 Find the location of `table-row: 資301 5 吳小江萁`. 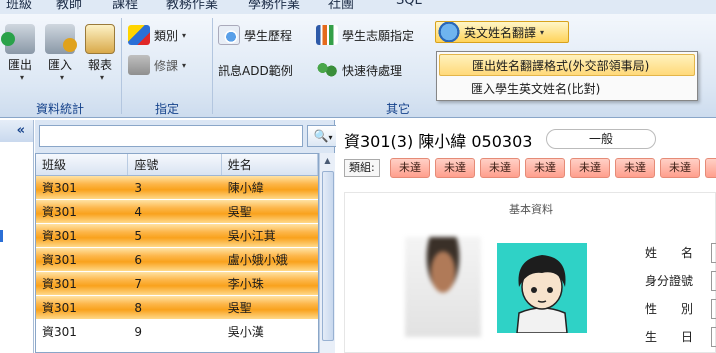

table-row: 資301 5 吳小江萁 is located at coordinates (177, 236).